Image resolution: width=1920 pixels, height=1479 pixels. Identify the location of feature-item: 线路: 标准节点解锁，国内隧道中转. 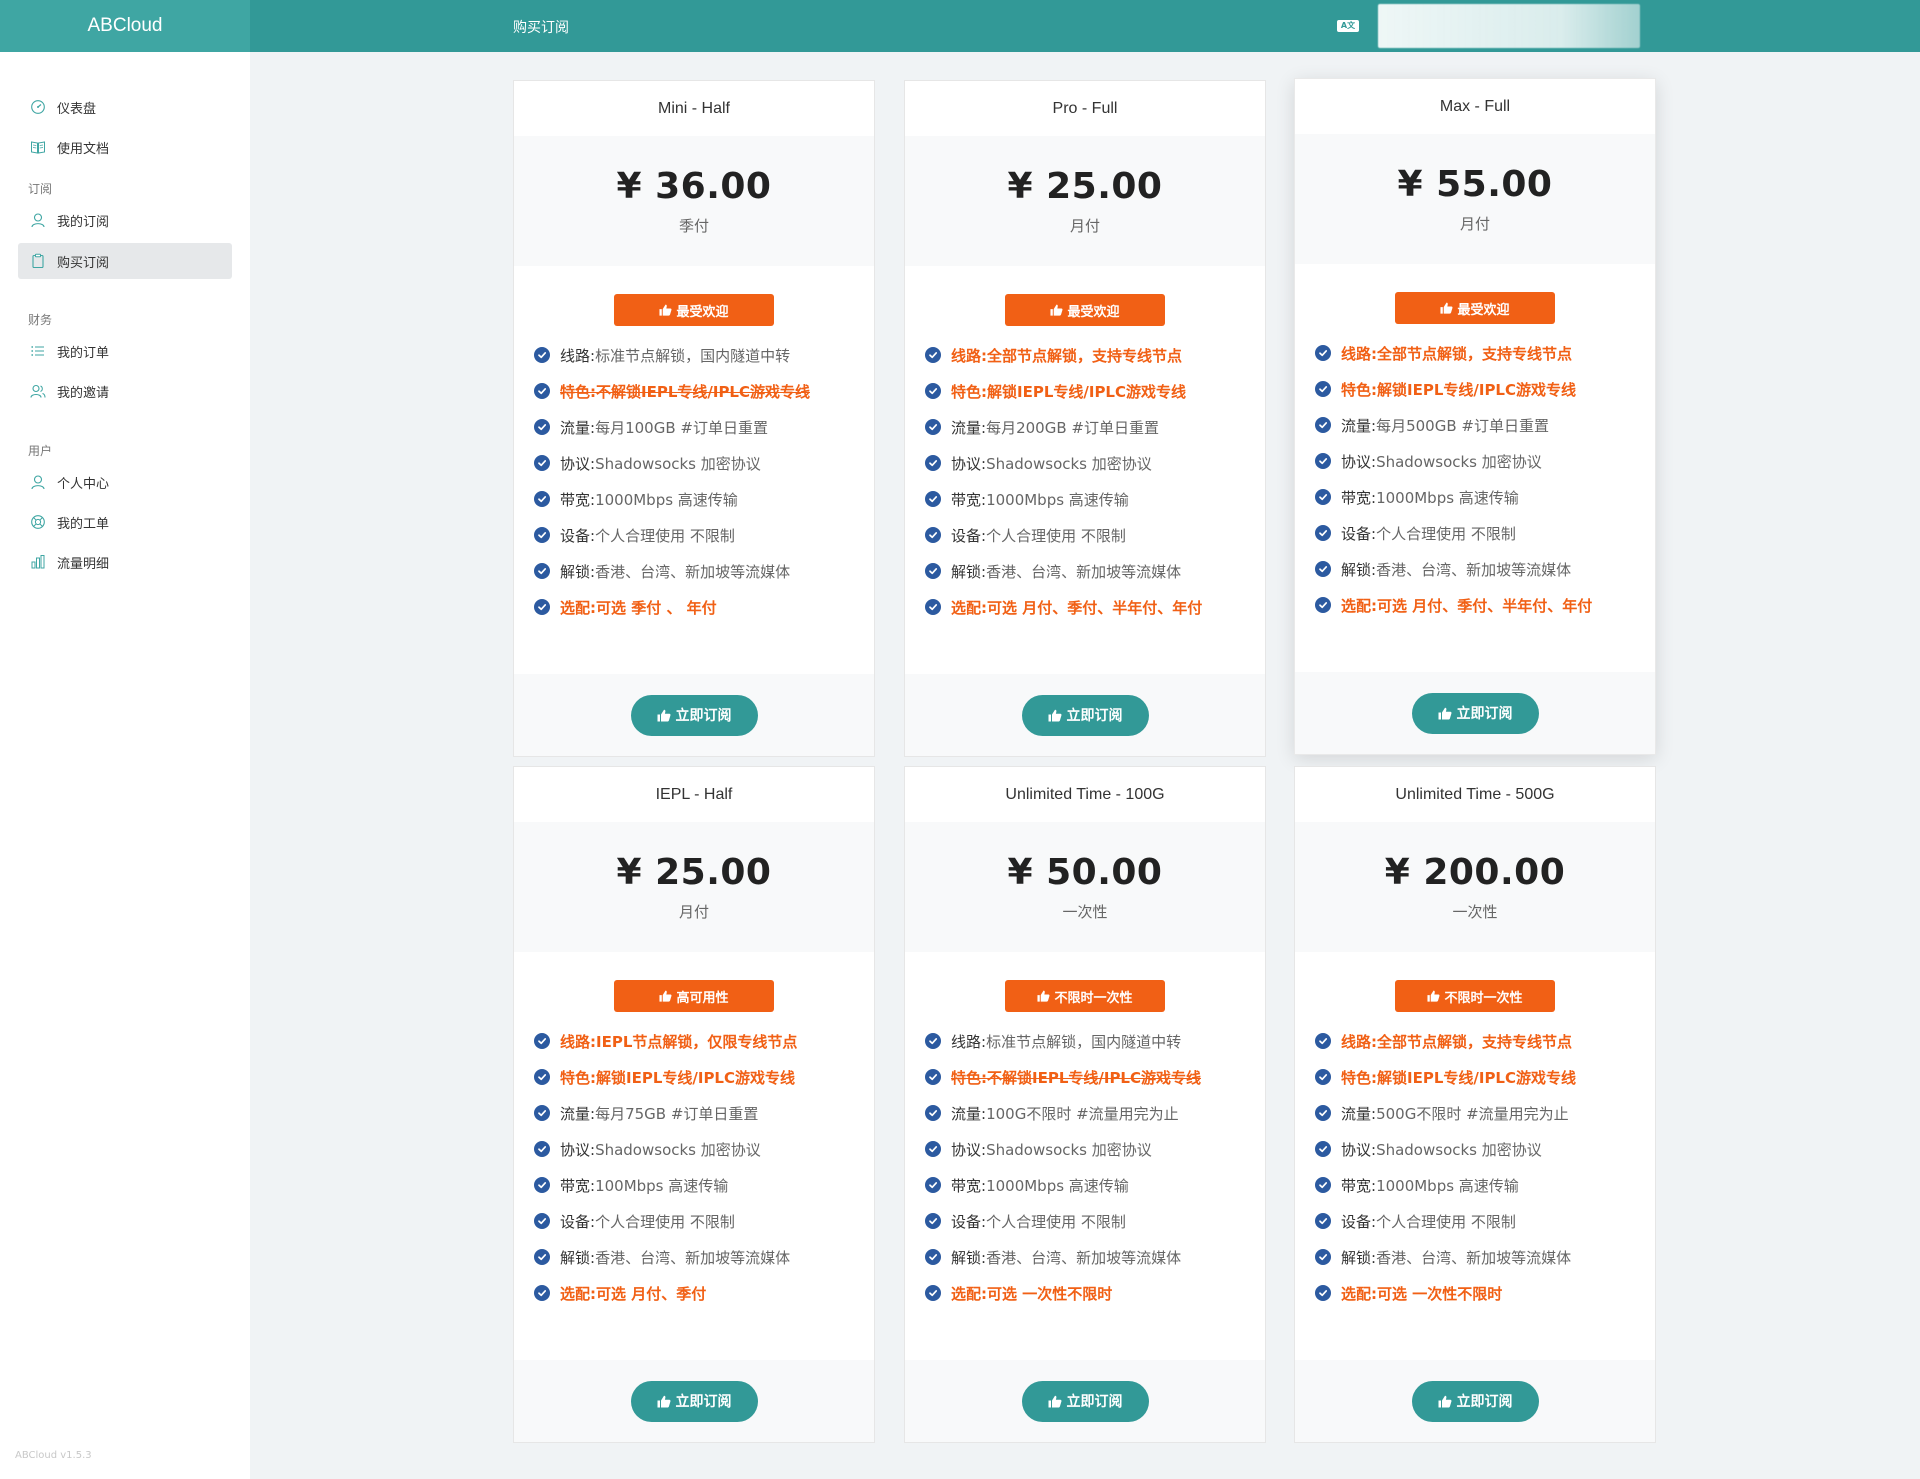
(704, 355).